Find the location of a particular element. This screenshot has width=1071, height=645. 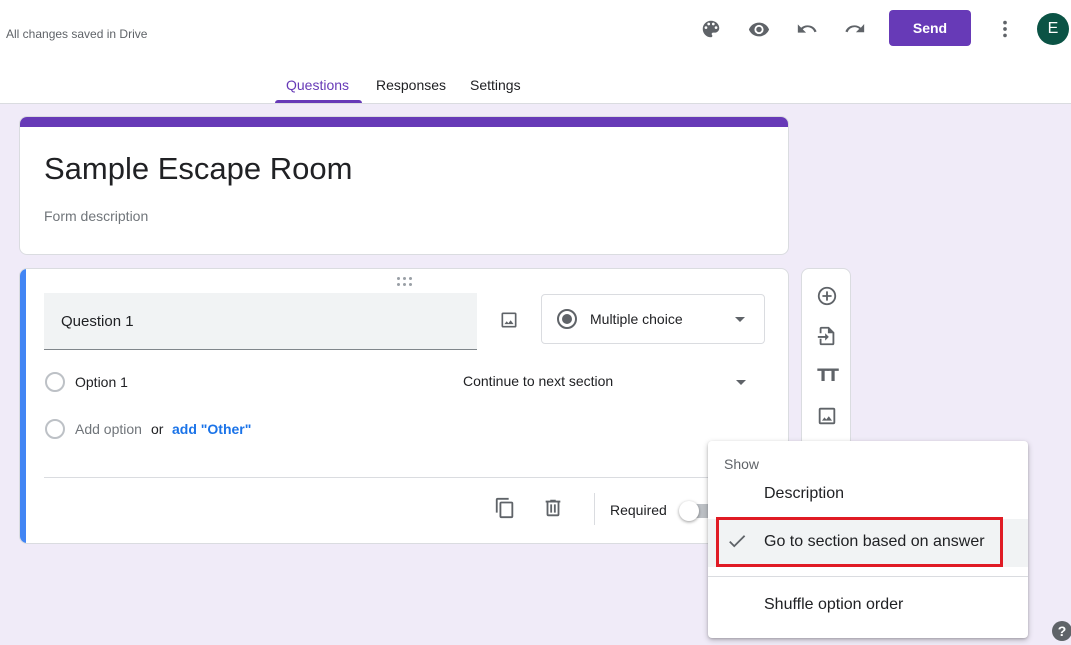

save-status: All changes saved in Drive is located at coordinates (77, 34).